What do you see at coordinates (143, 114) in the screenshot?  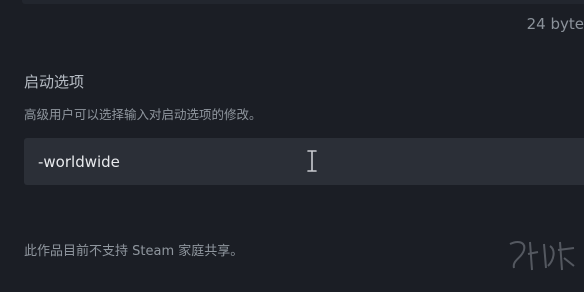 I see `launch-options-description: 高级用户可以选择输入对启动选项的修改。` at bounding box center [143, 114].